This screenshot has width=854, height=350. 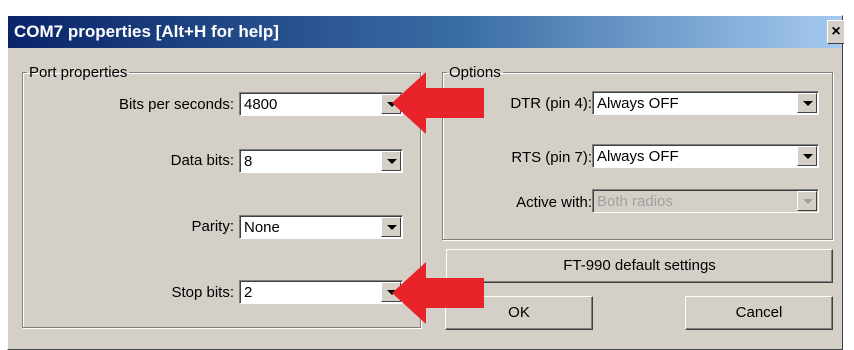 I want to click on parity-value: None, so click(x=262, y=227).